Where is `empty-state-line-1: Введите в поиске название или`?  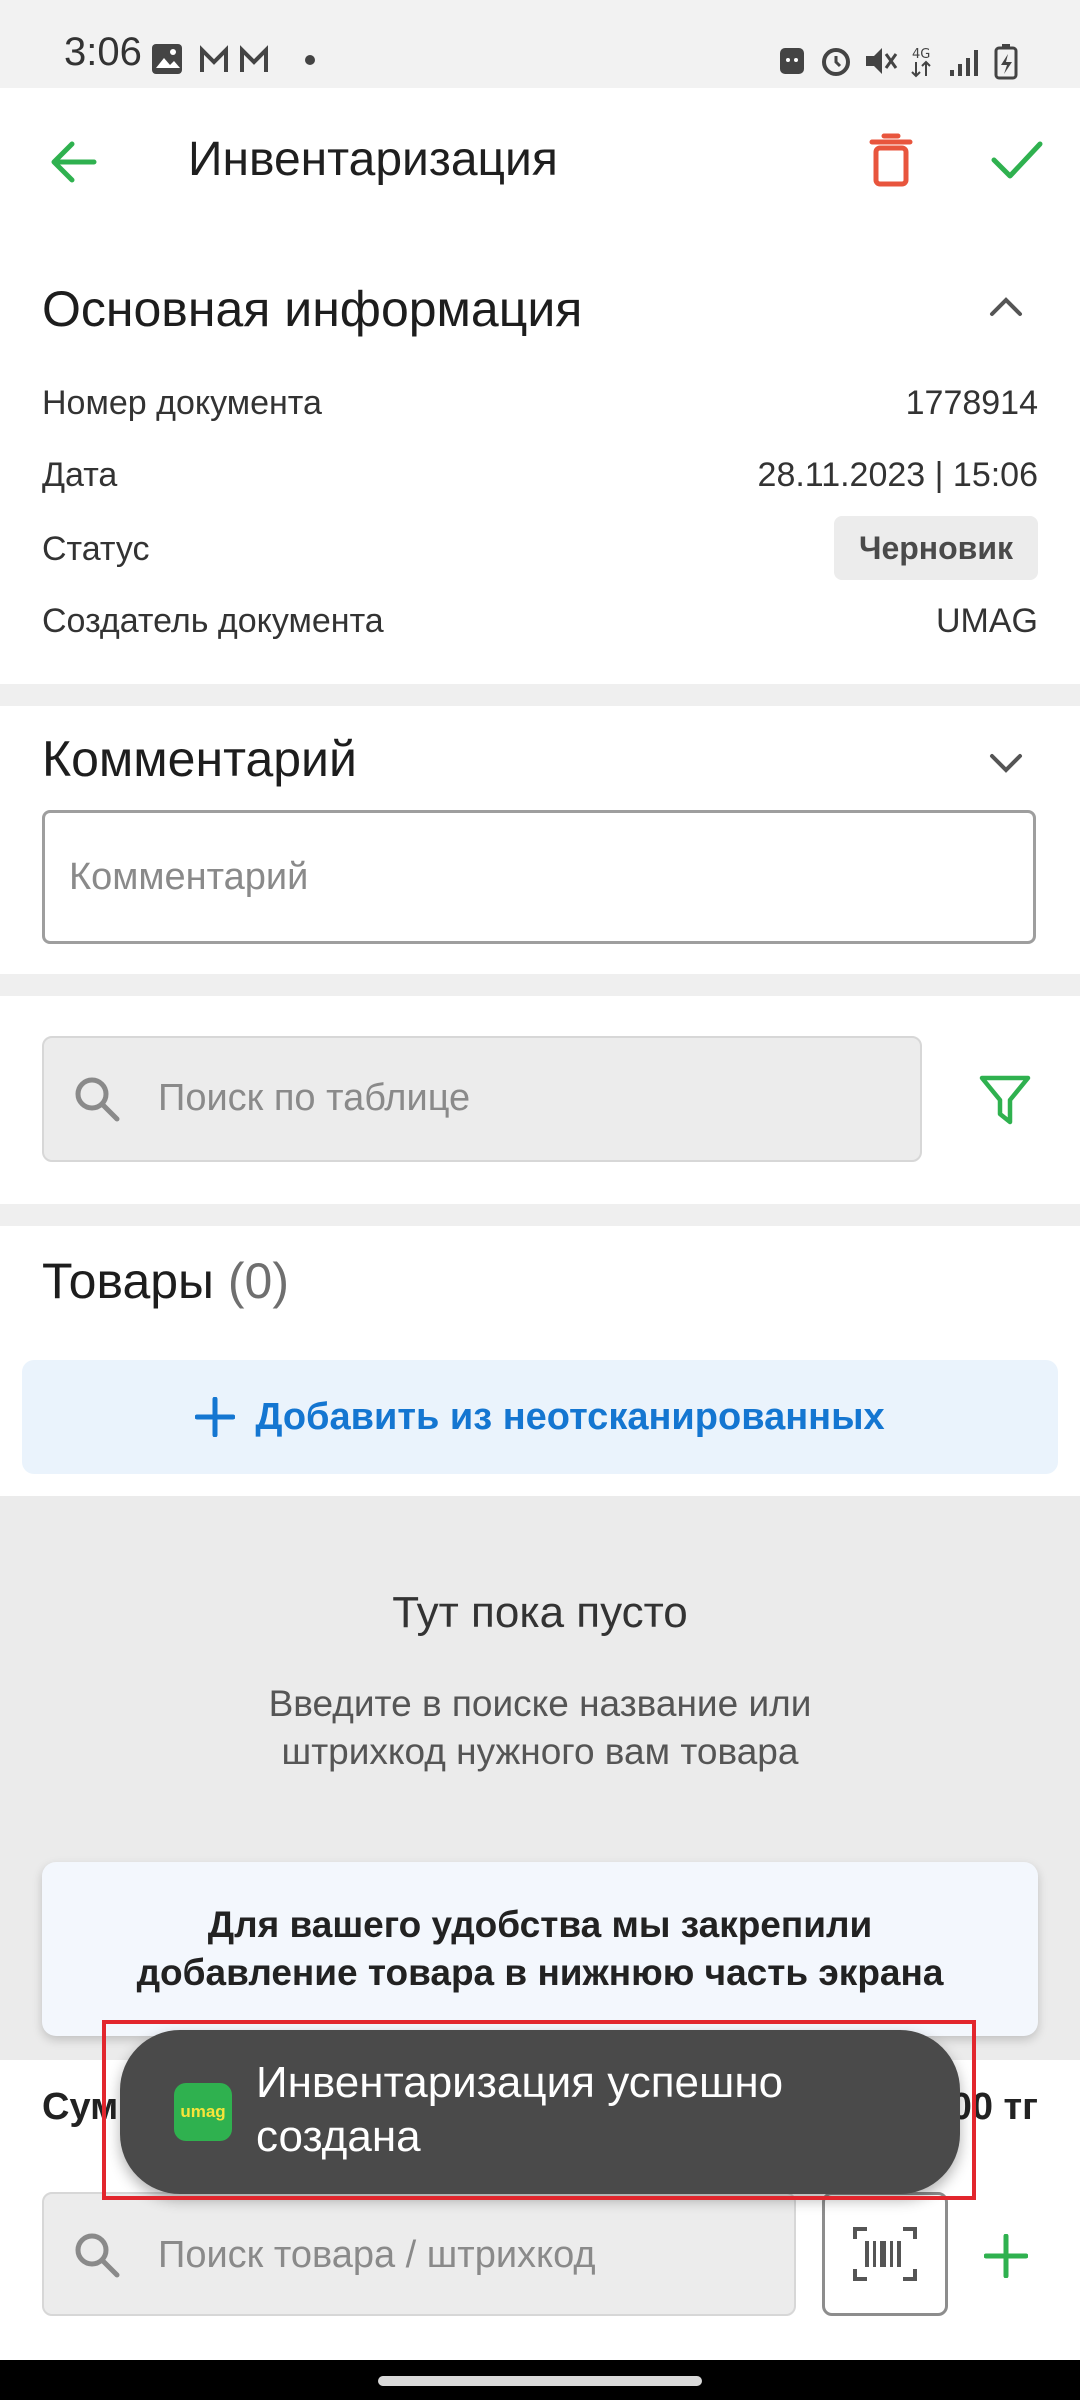 empty-state-line-1: Введите в поиске название или is located at coordinates (540, 1703).